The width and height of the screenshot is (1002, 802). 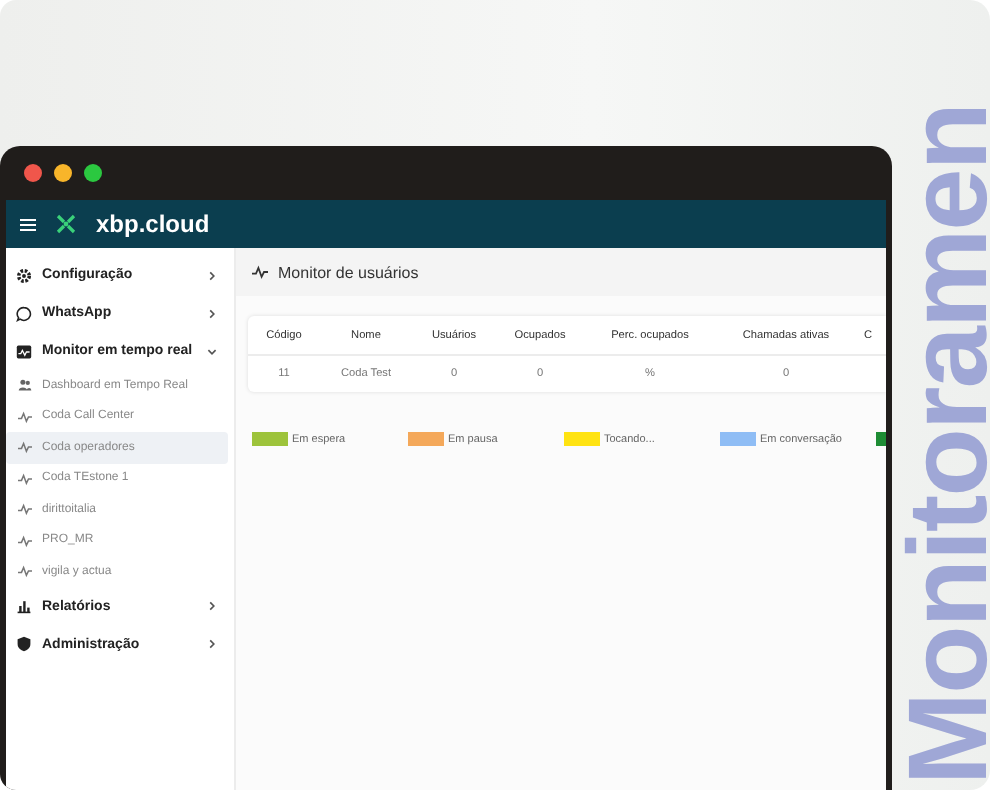 What do you see at coordinates (24, 351) in the screenshot?
I see `monitor-icon` at bounding box center [24, 351].